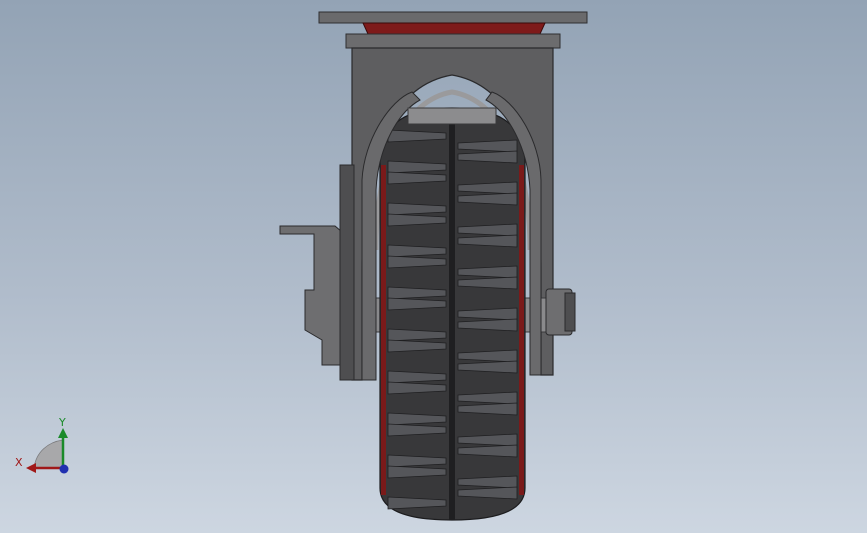 The width and height of the screenshot is (867, 533). Describe the element at coordinates (63, 433) in the screenshot. I see `y-axis-arrow` at that location.